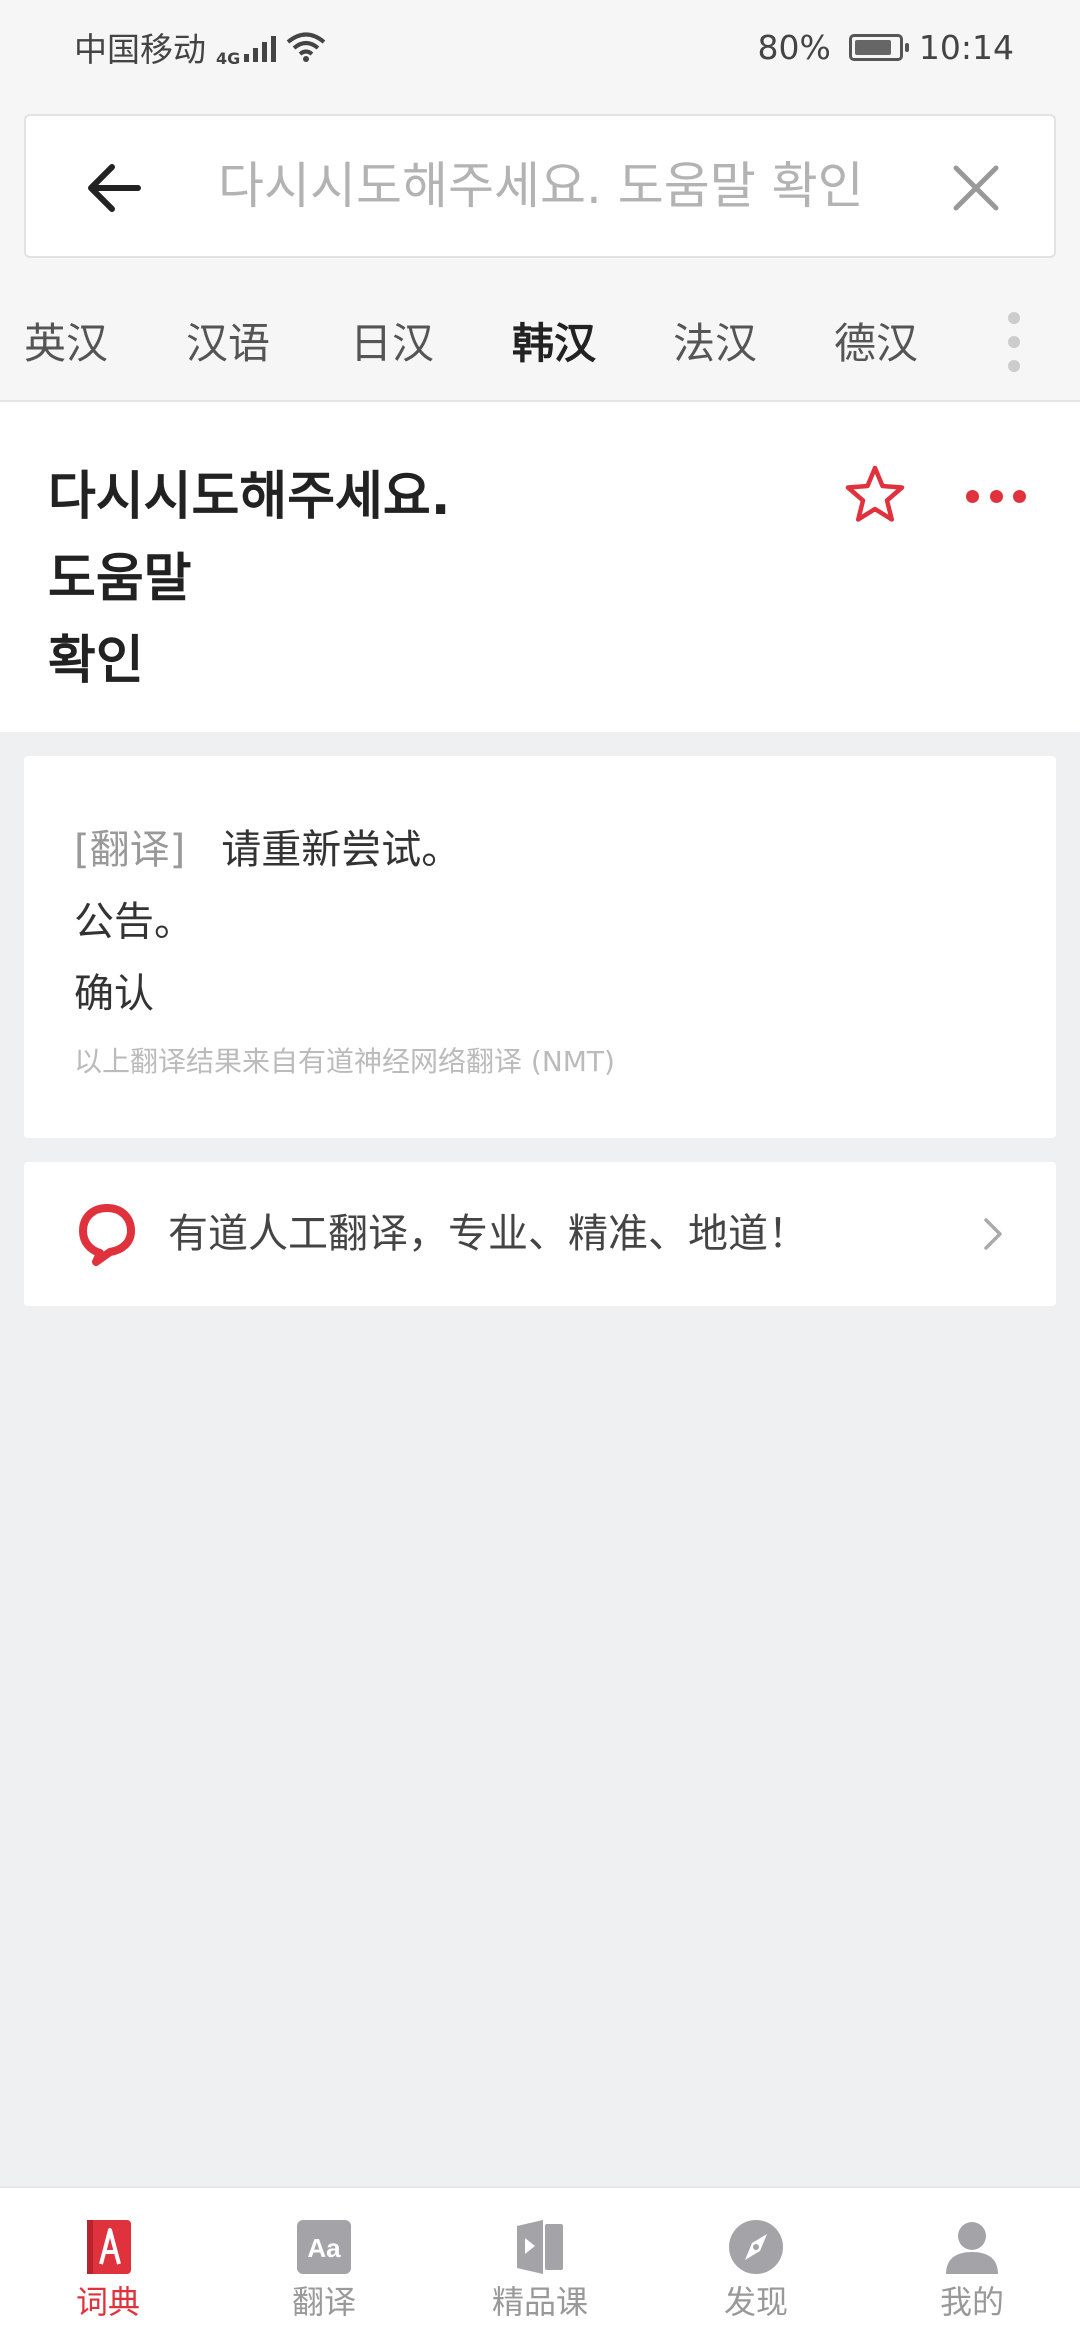 The image size is (1080, 2340). Describe the element at coordinates (993, 1234) in the screenshot. I see `chevron-right-icon` at that location.